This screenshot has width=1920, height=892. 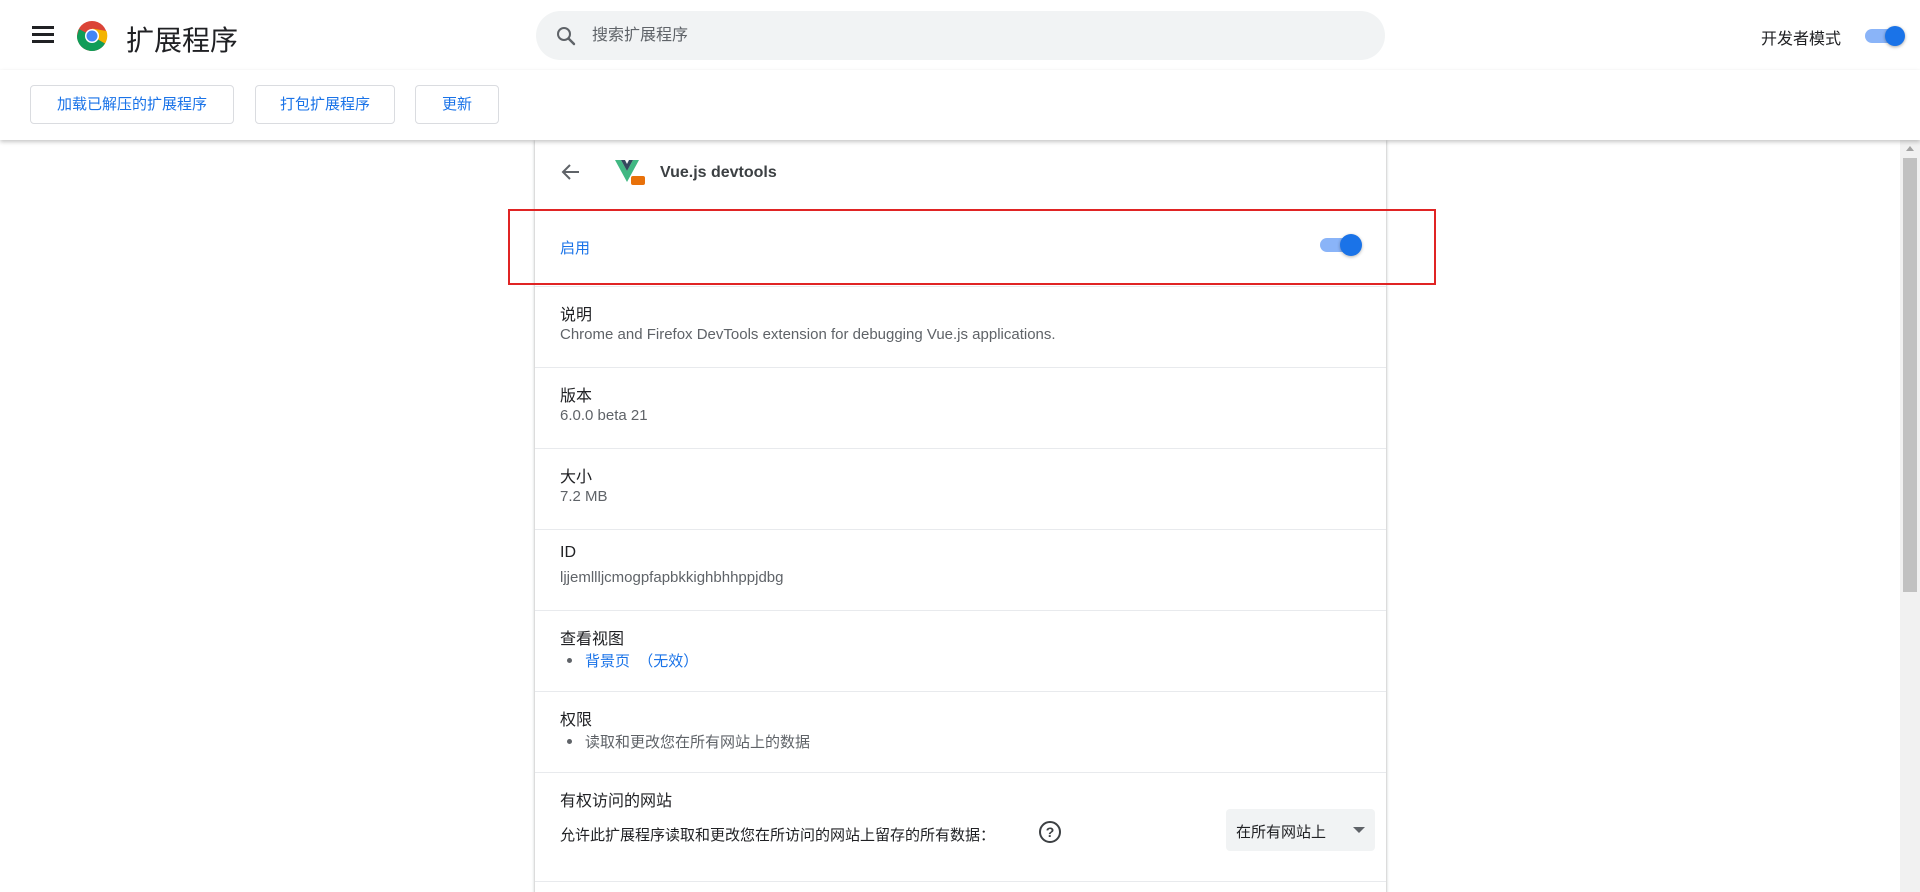 I want to click on site-access-prompt: 允许此扩展程序读取和更改您在所访问的网站上留存的所有数据：, so click(x=778, y=835).